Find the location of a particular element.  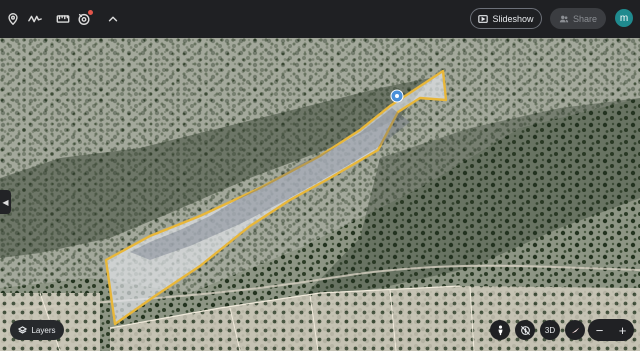

share-button: Share is located at coordinates (578, 18).